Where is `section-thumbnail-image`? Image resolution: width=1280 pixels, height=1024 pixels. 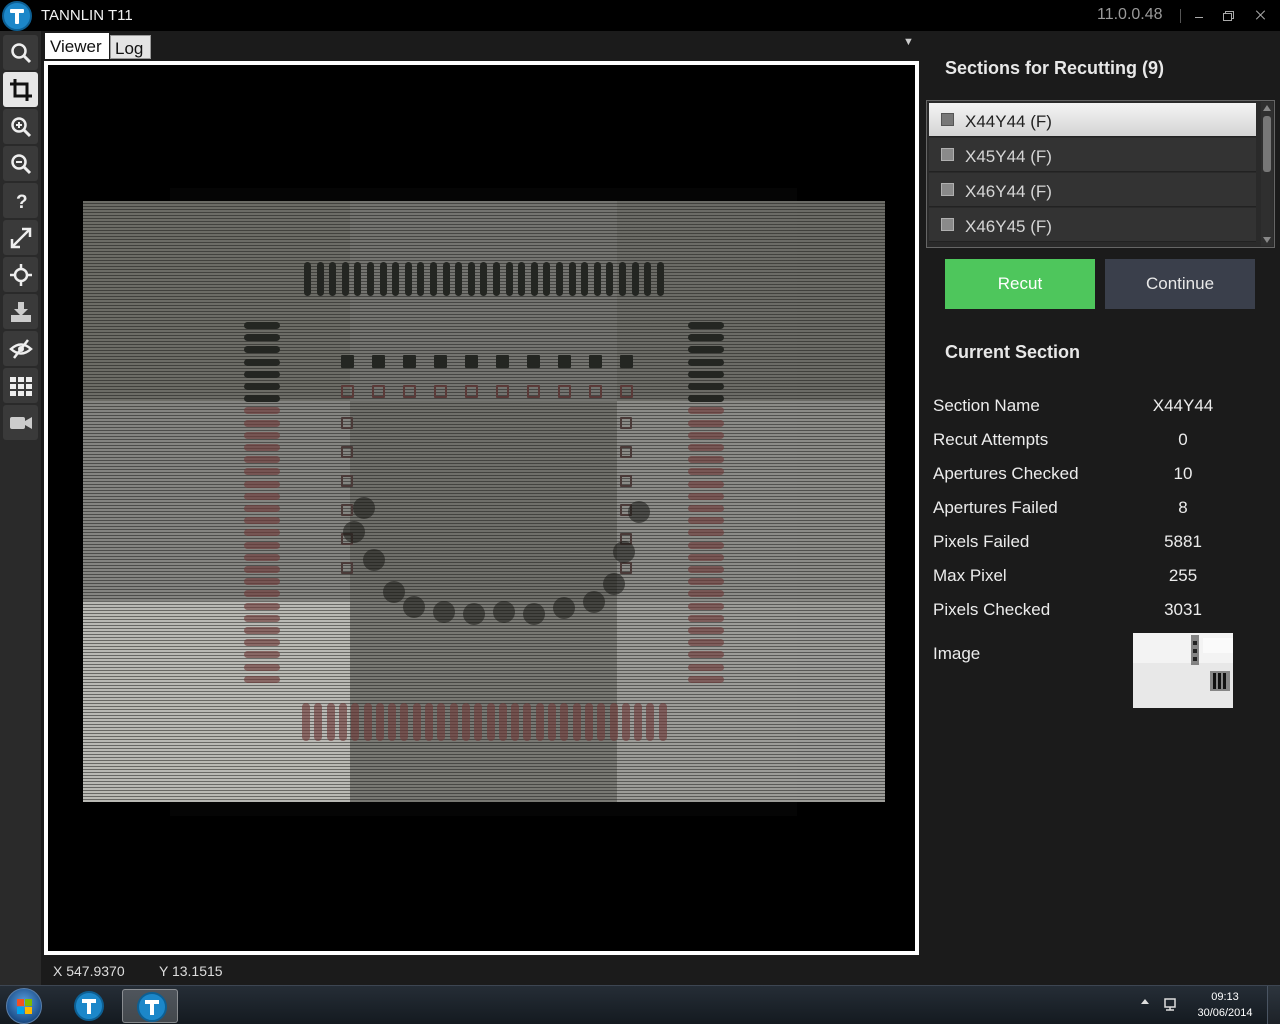
section-thumbnail-image is located at coordinates (1183, 670).